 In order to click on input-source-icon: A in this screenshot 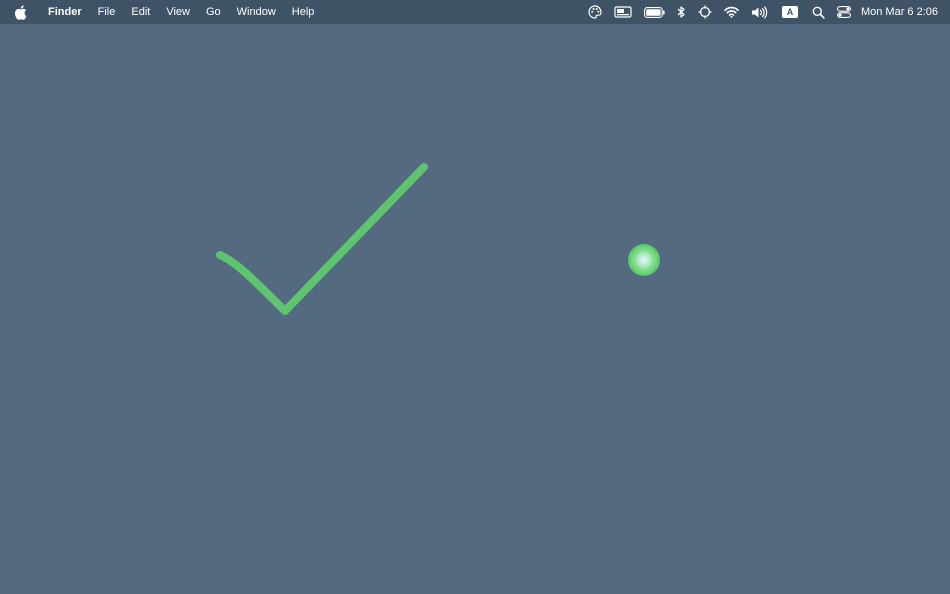, I will do `click(789, 12)`.